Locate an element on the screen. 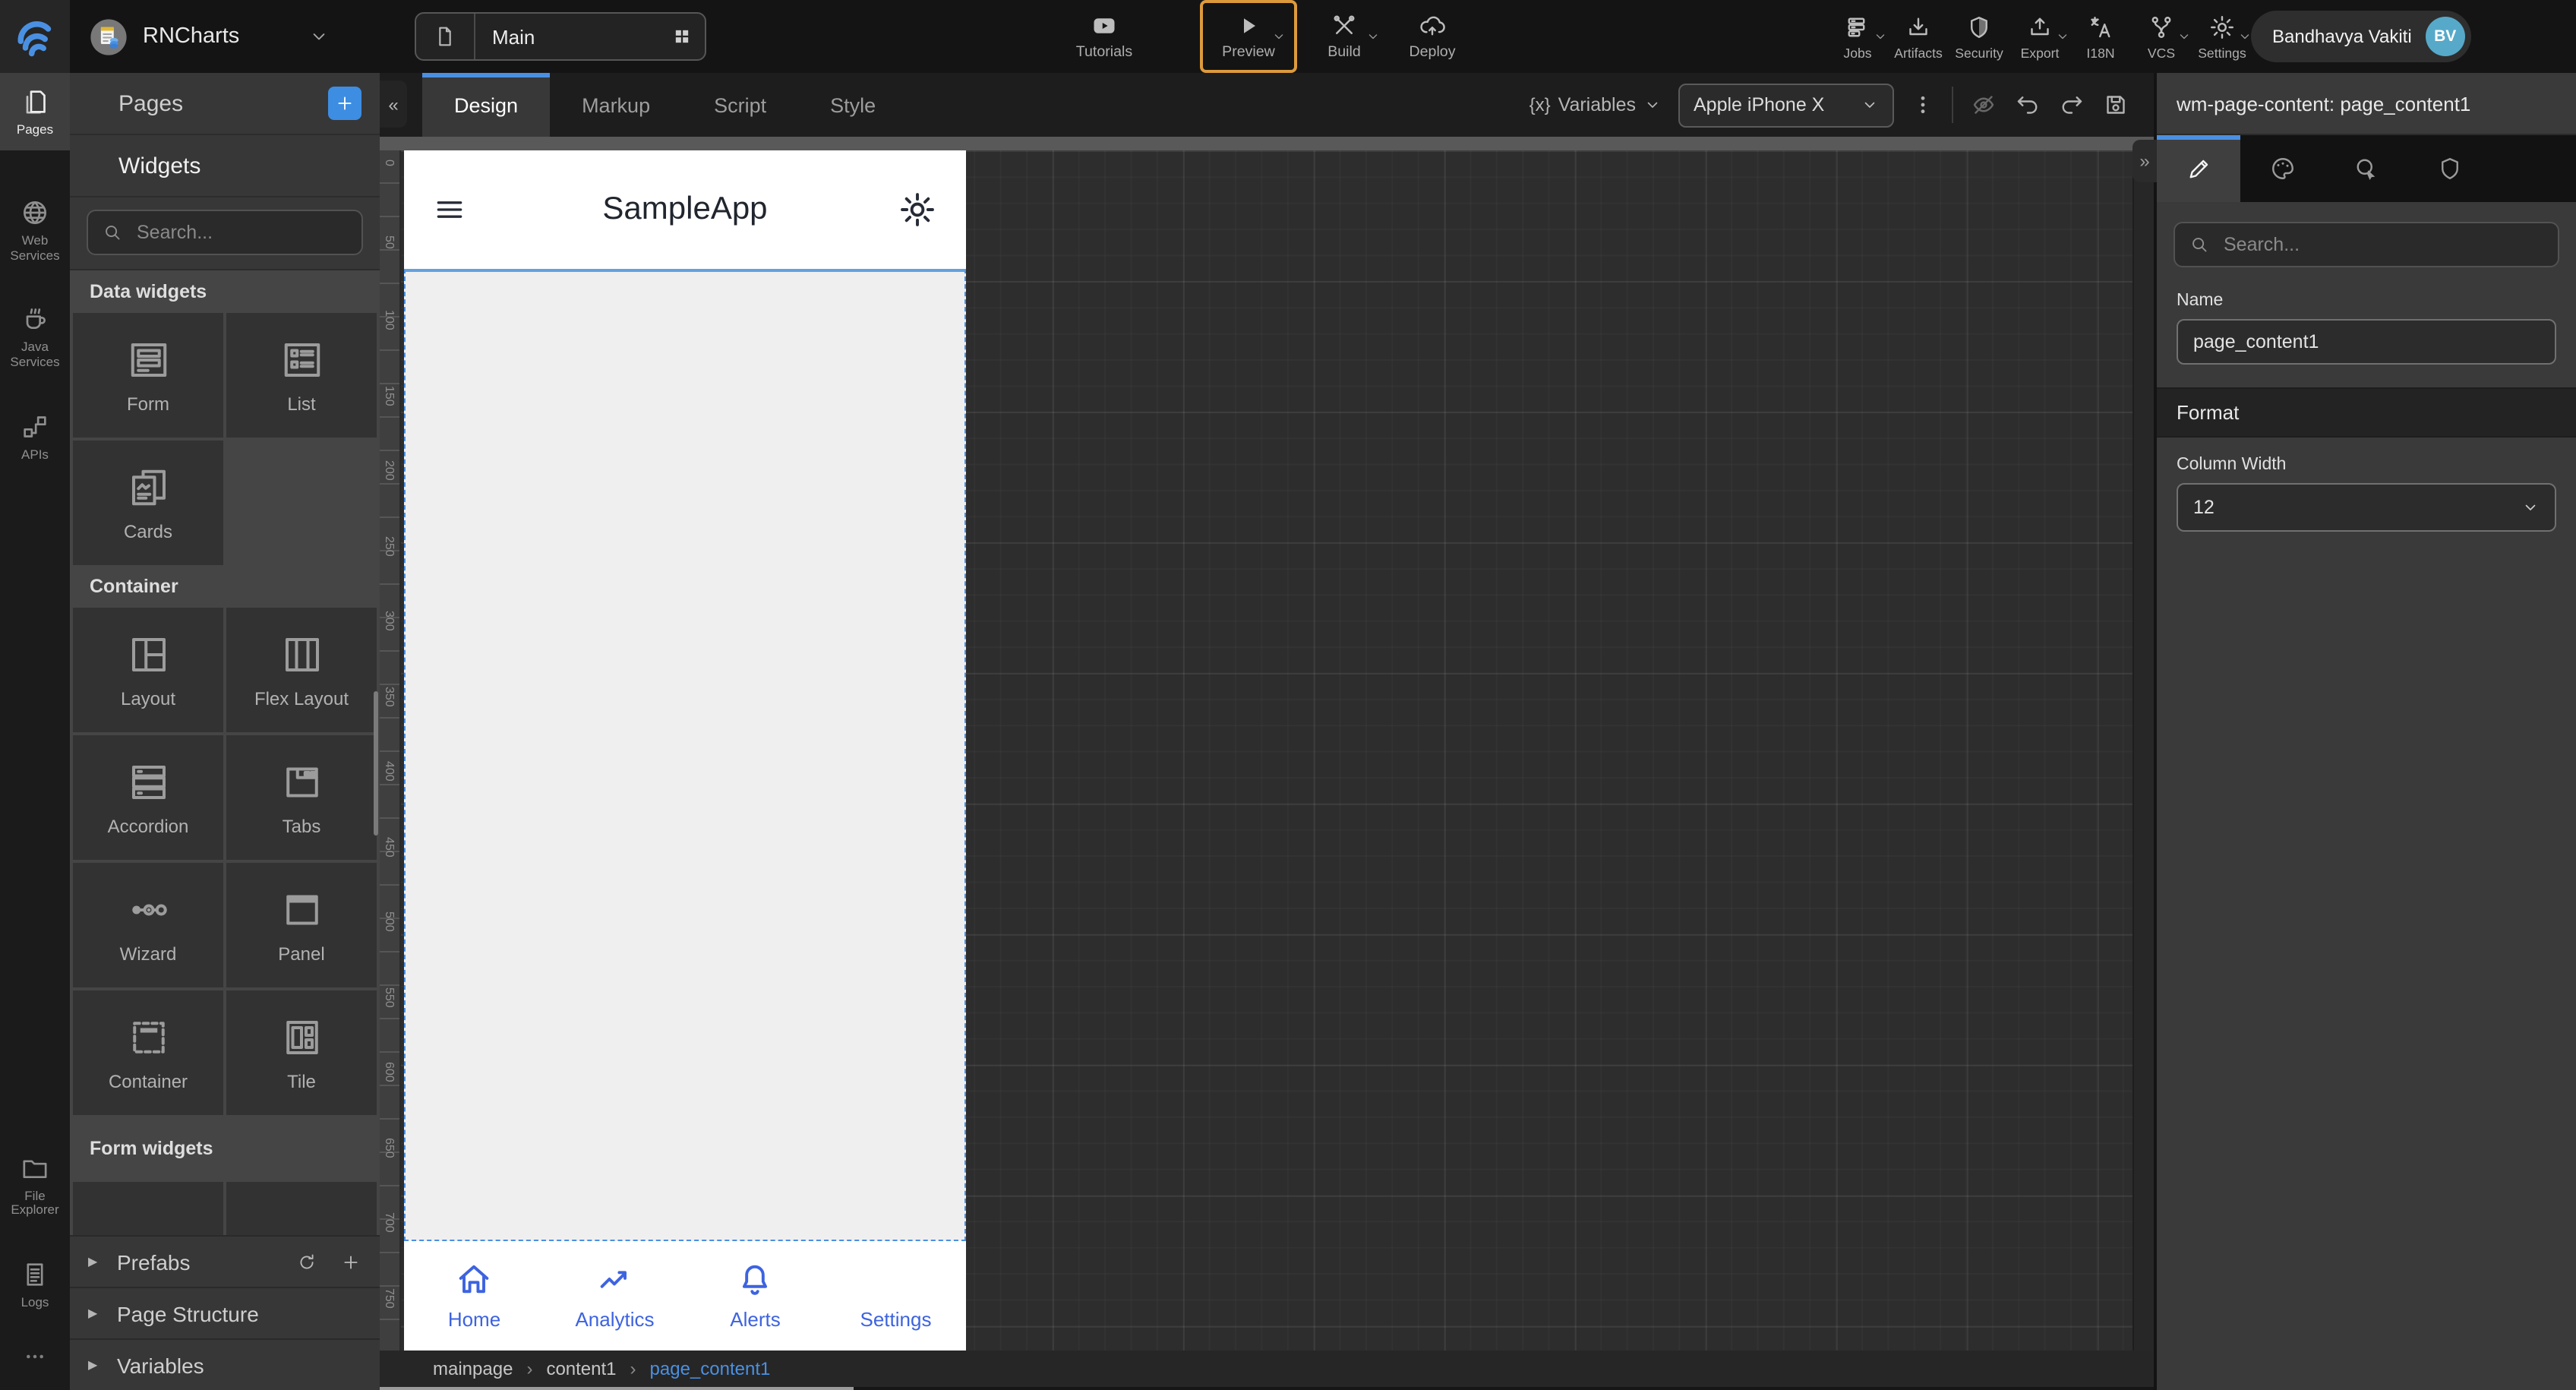 Image resolution: width=2576 pixels, height=1390 pixels. widget-tile-flex-layout: Flex Layout is located at coordinates (301, 670).